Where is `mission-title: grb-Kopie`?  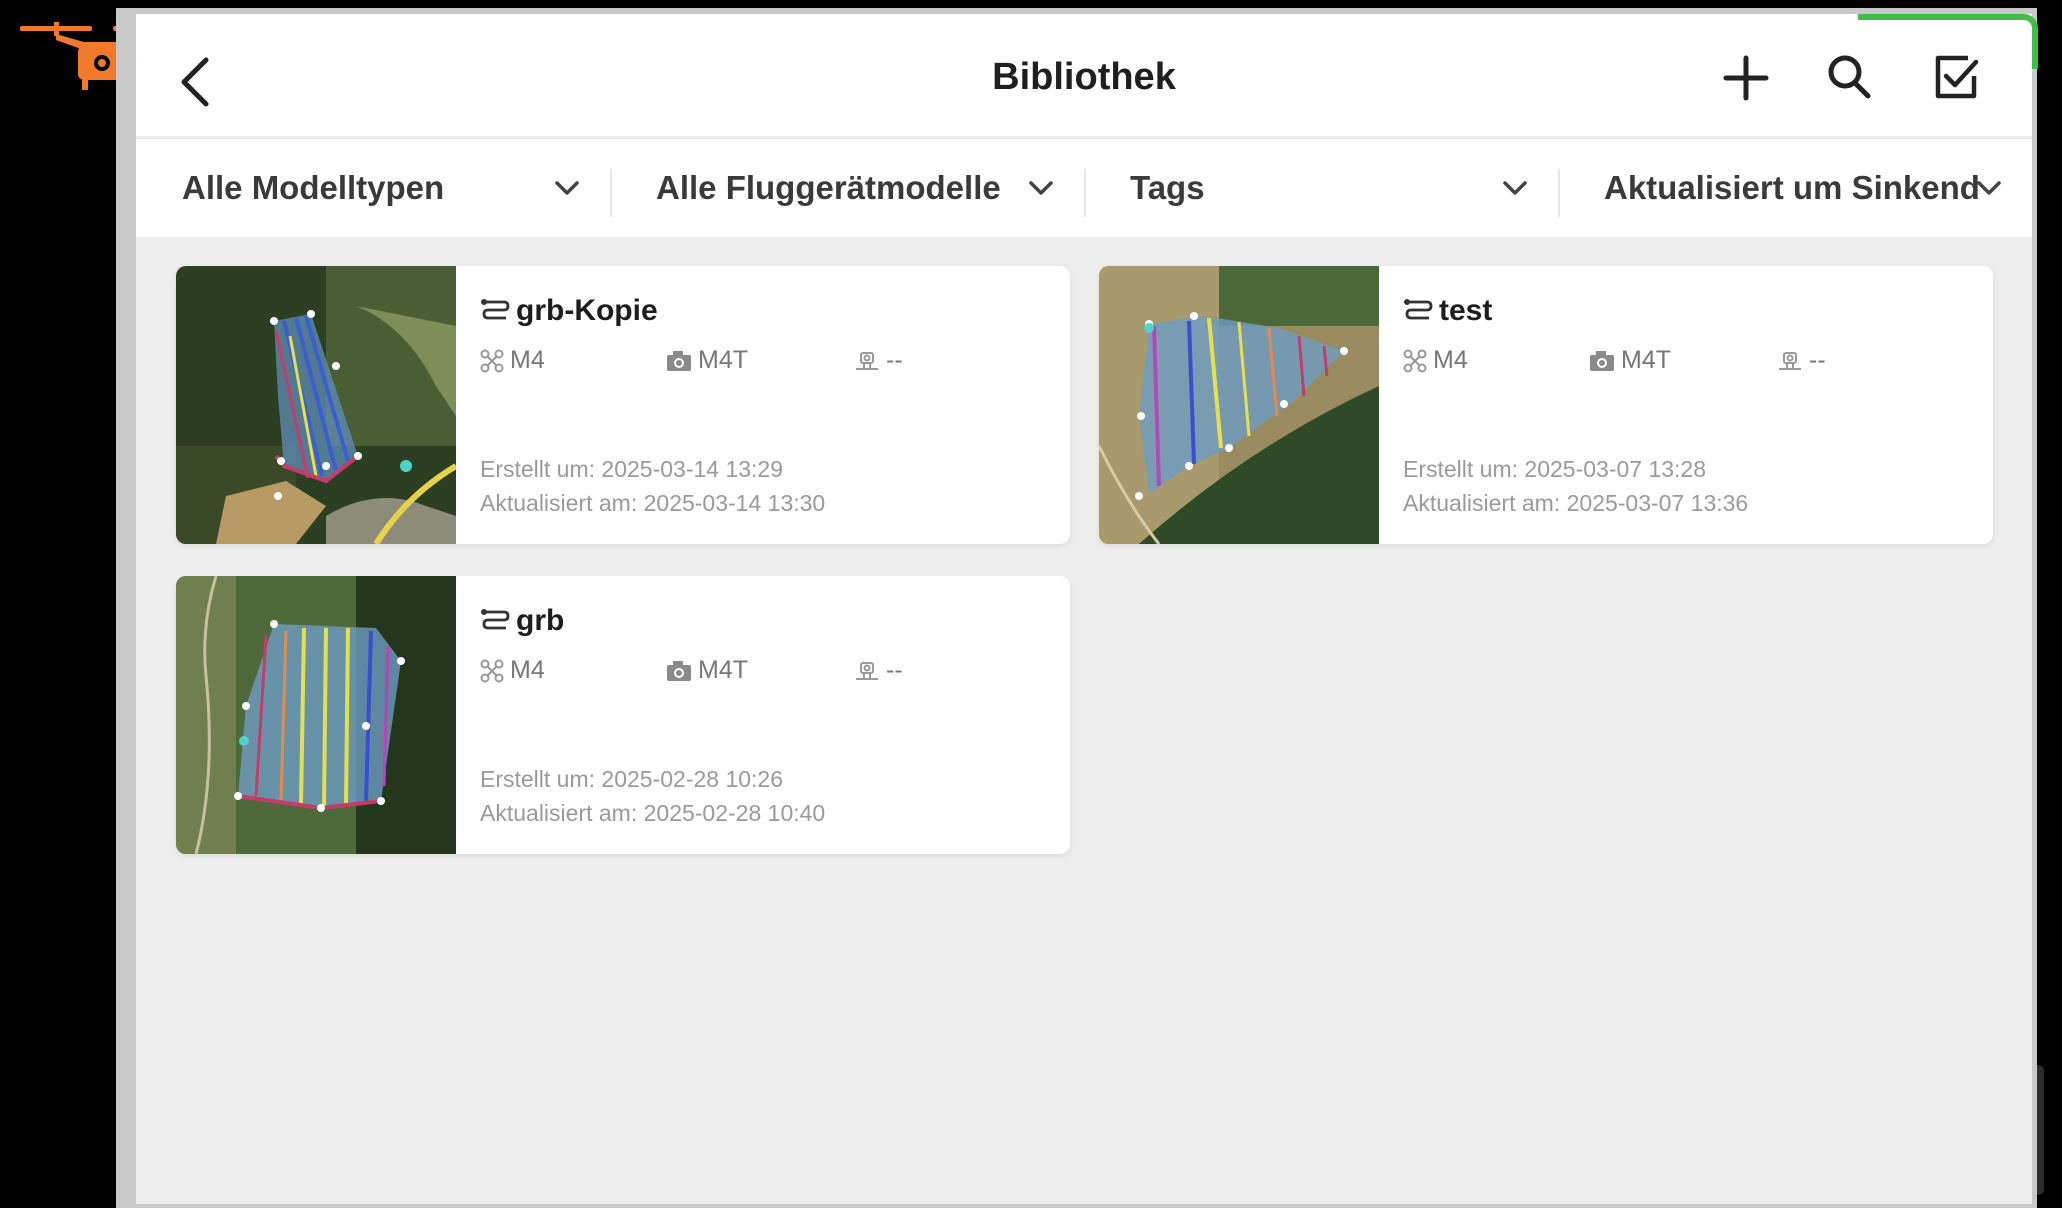 mission-title: grb-Kopie is located at coordinates (569, 311).